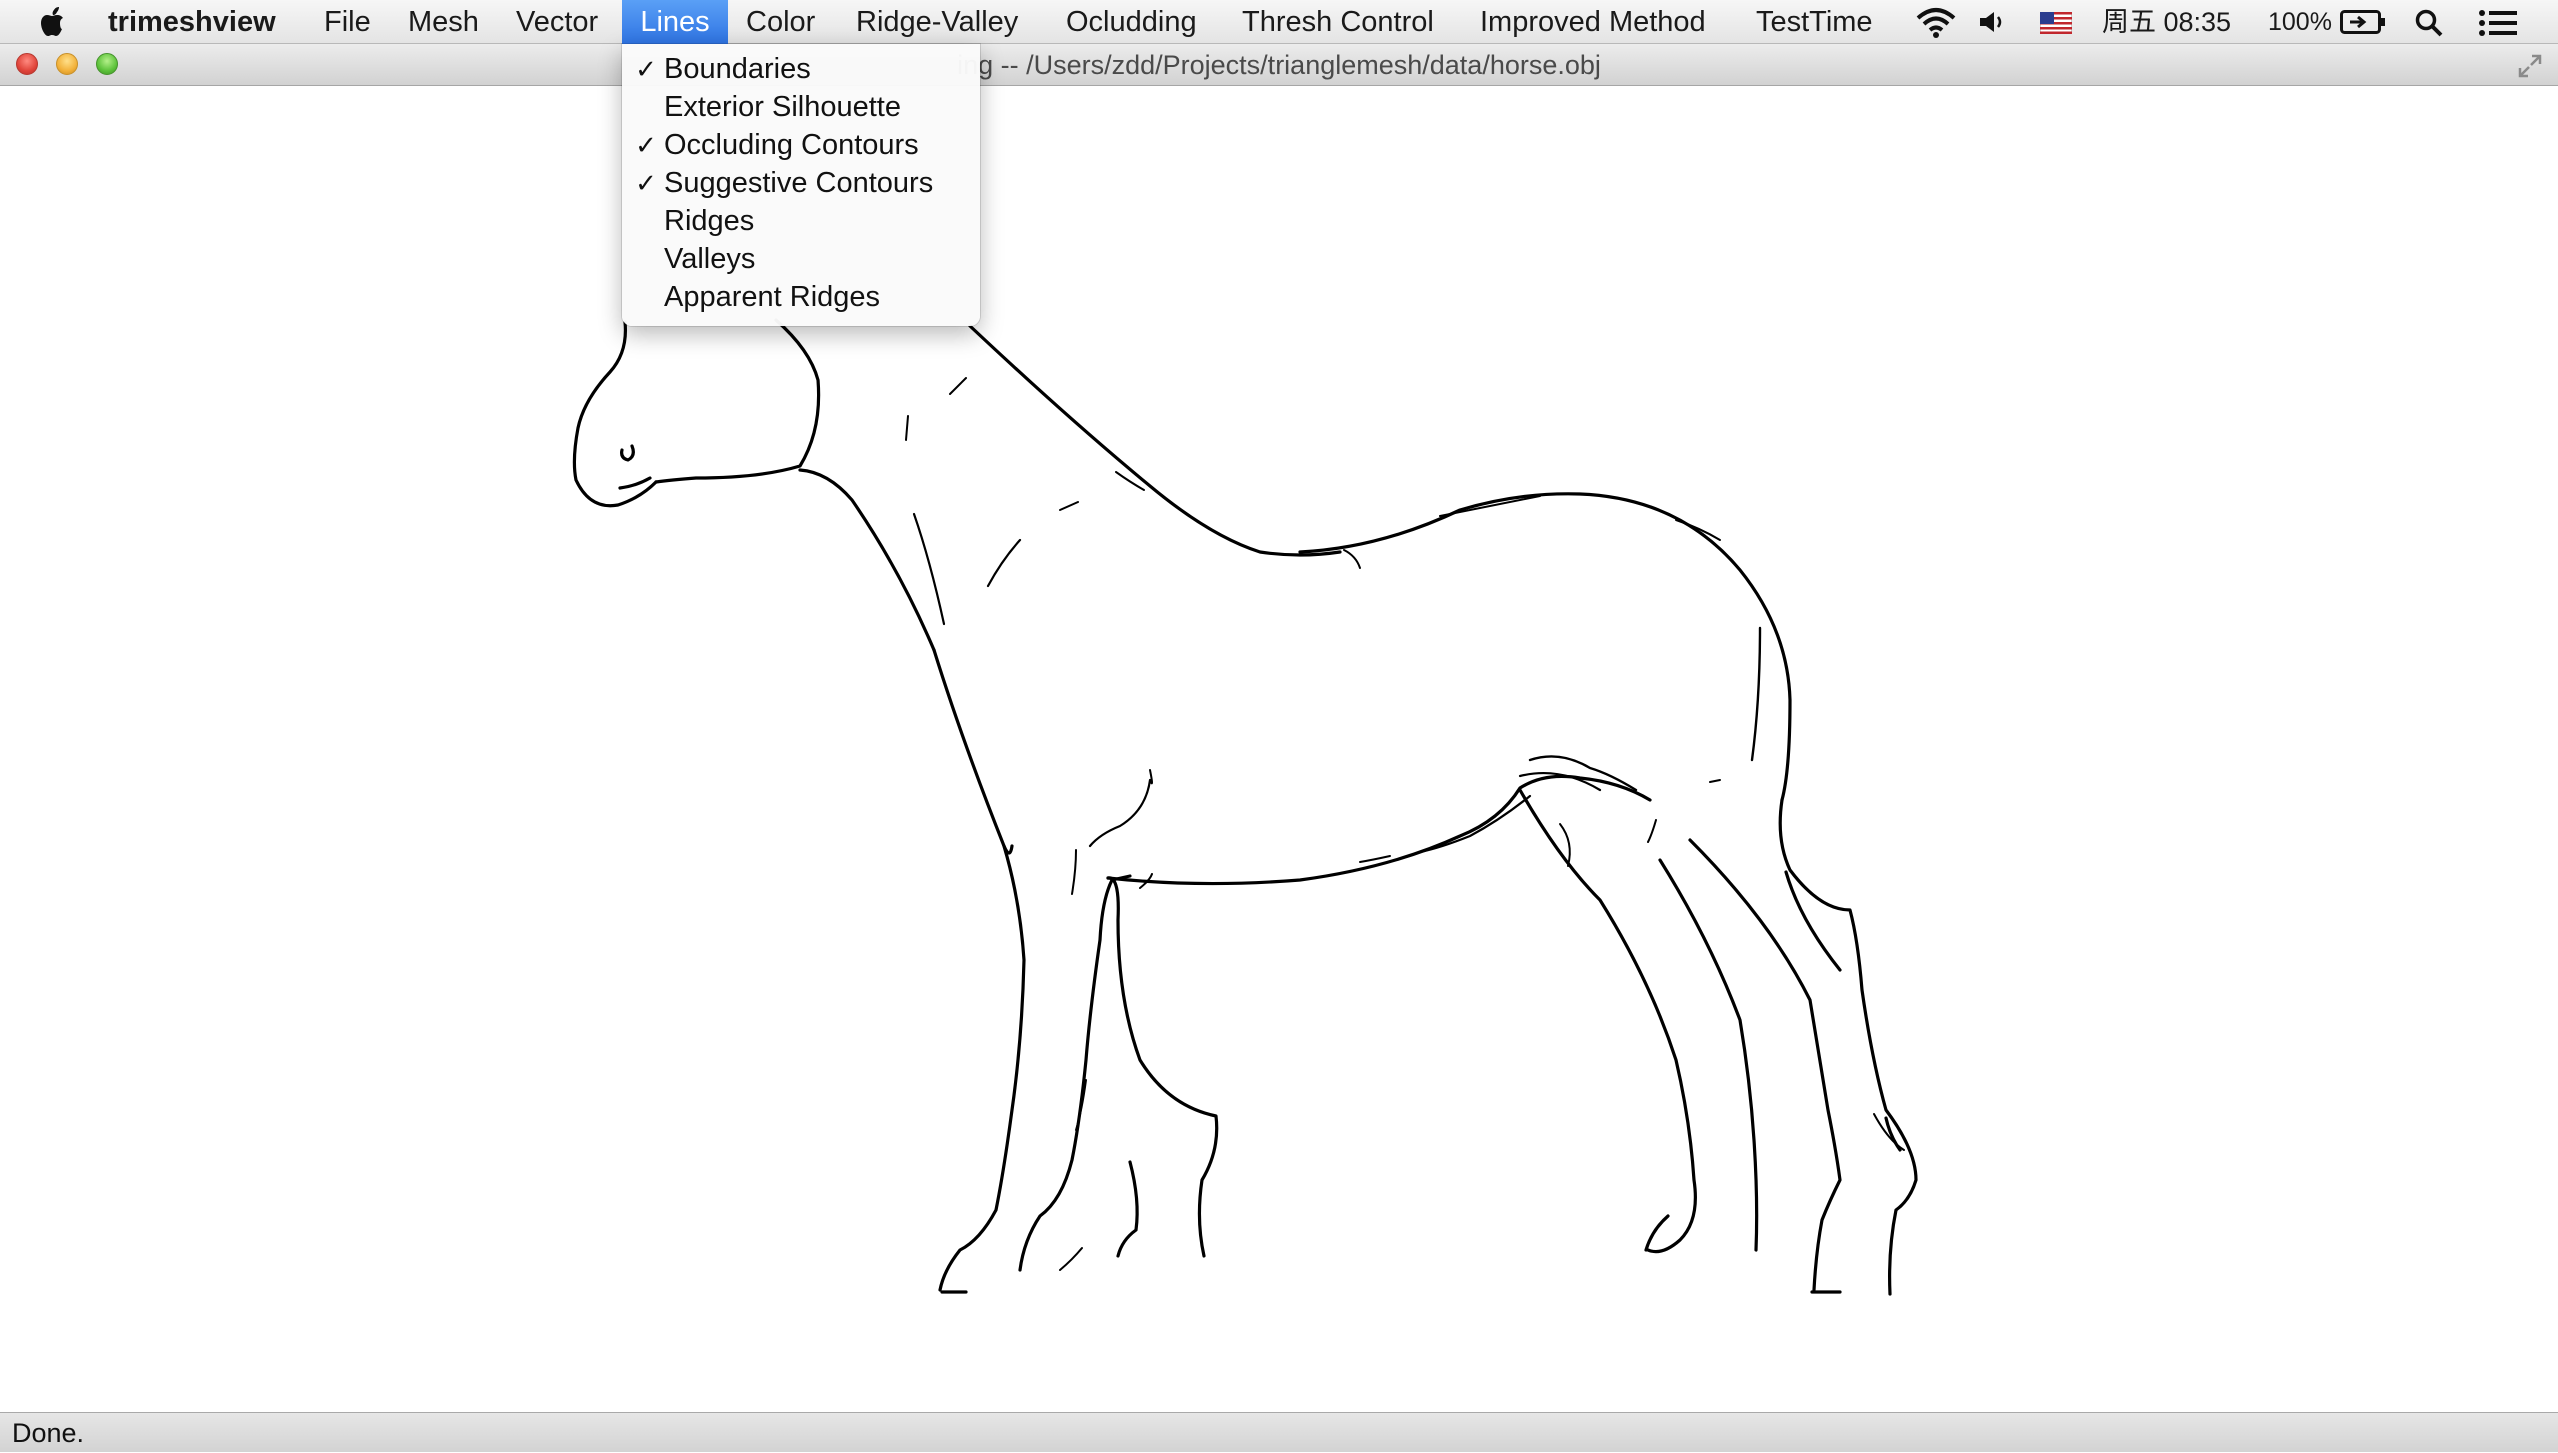  Describe the element at coordinates (1992, 22) in the screenshot. I see `volume-icon` at that location.